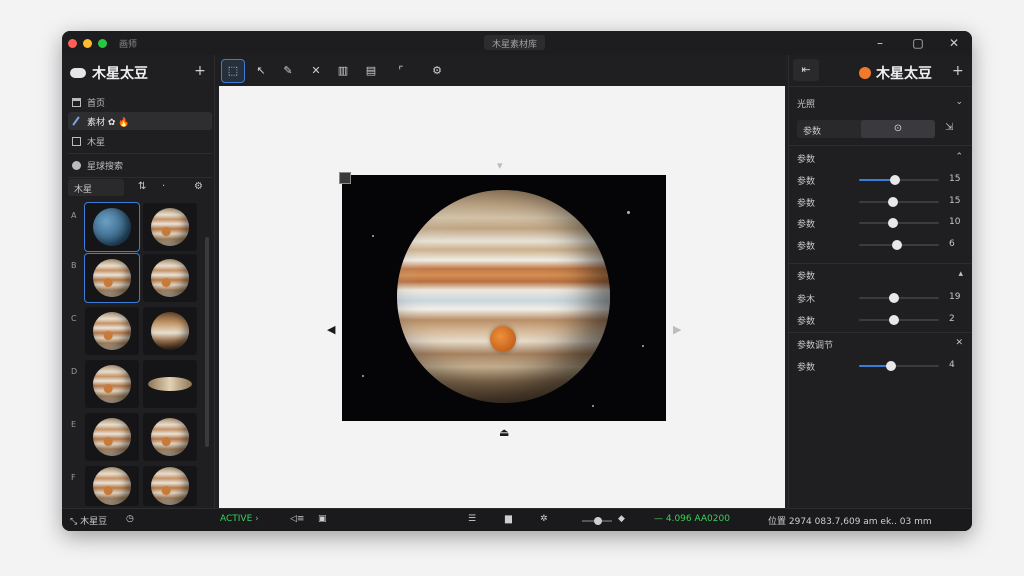 This screenshot has height=576, width=1024. What do you see at coordinates (343, 71) in the screenshot?
I see `layers-tool-icon: ▥` at bounding box center [343, 71].